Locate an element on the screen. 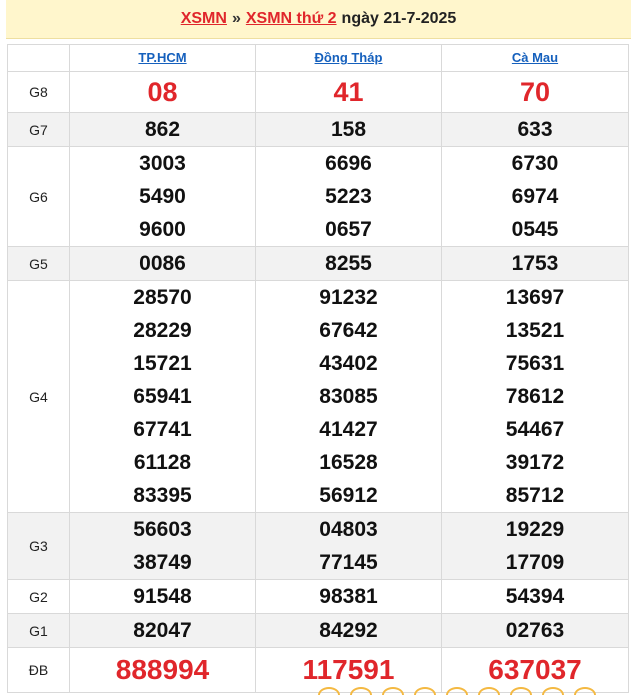 The width and height of the screenshot is (631, 695). prize-label: G8 is located at coordinates (38, 92).